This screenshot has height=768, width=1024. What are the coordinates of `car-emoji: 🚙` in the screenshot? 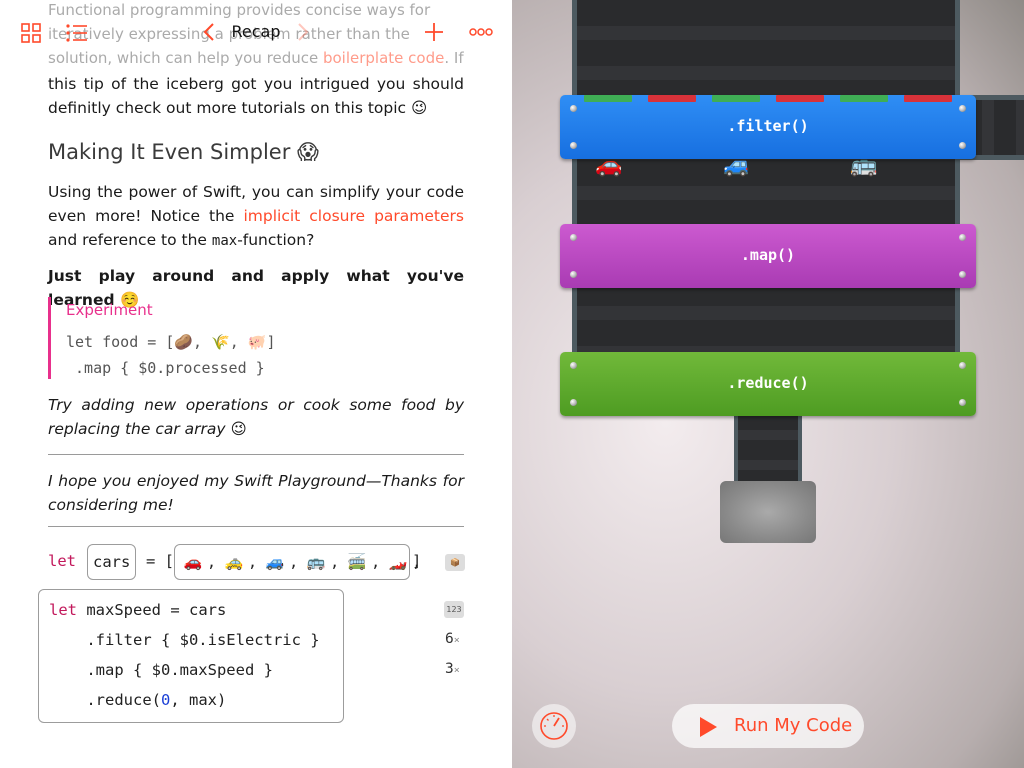 It's located at (275, 562).